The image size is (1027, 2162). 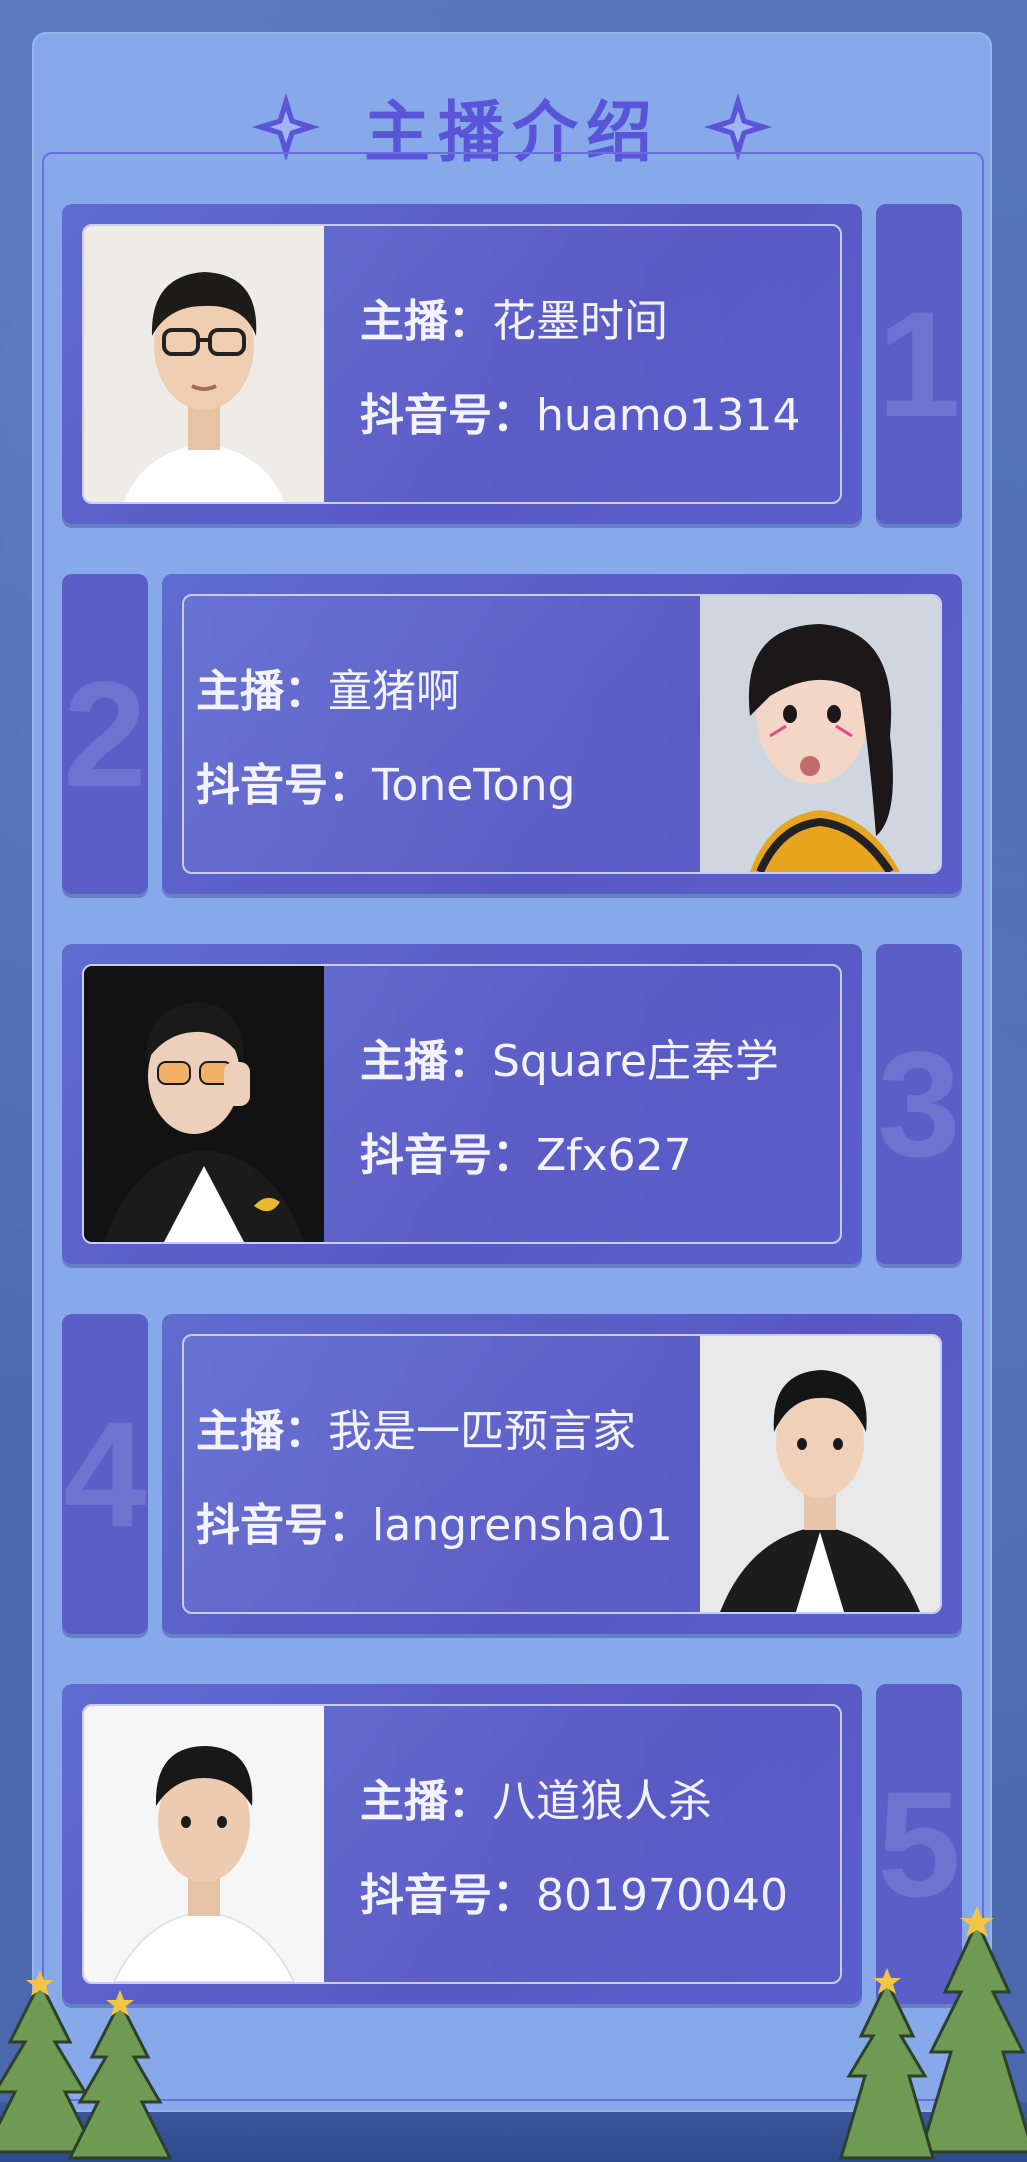 I want to click on rank-tab: 4, so click(x=105, y=1474).